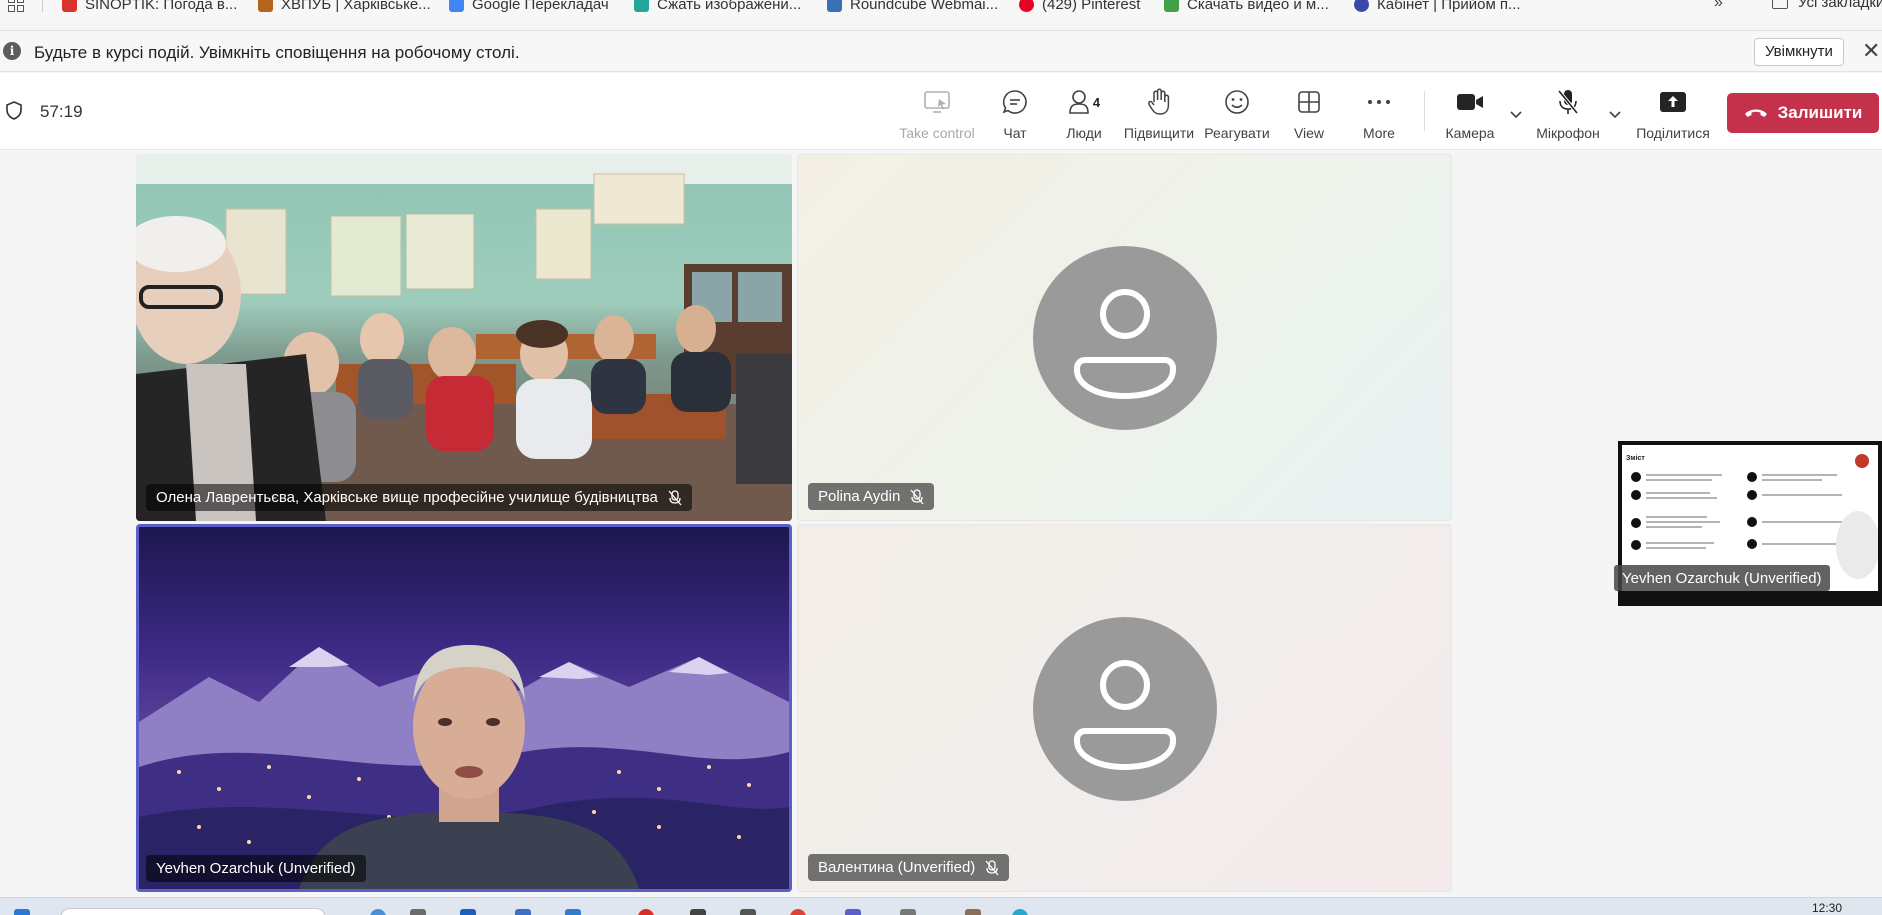  Describe the element at coordinates (853, 912) in the screenshot. I see `teams-icon` at that location.